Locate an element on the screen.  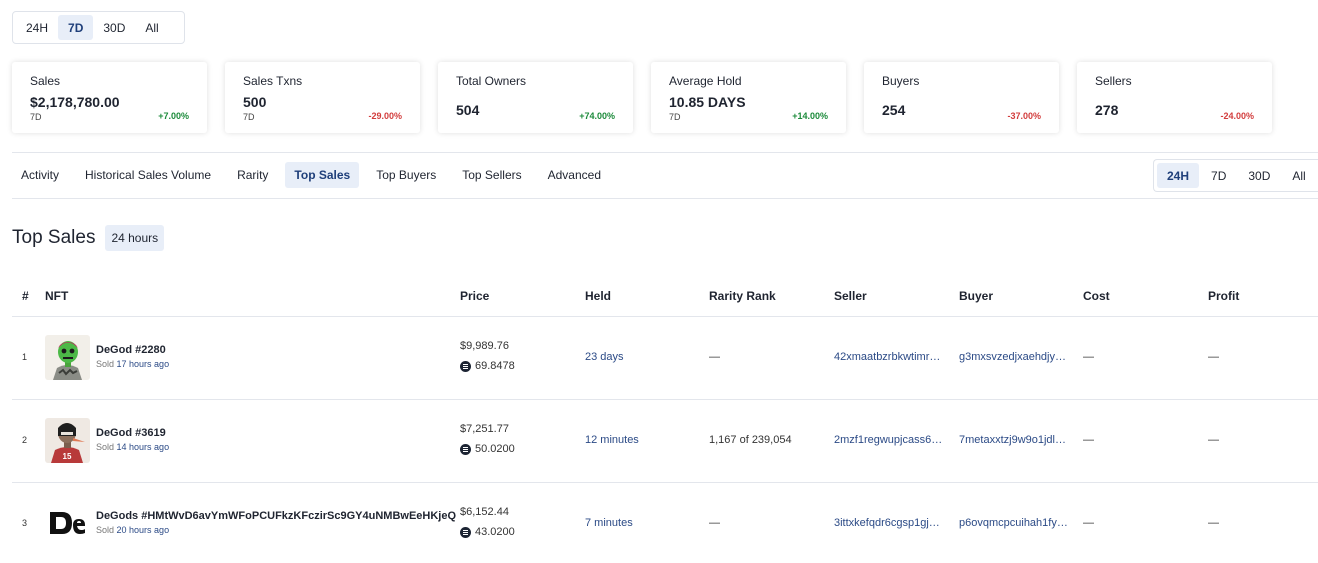
price-usd: $6,152.44 is located at coordinates (484, 512).